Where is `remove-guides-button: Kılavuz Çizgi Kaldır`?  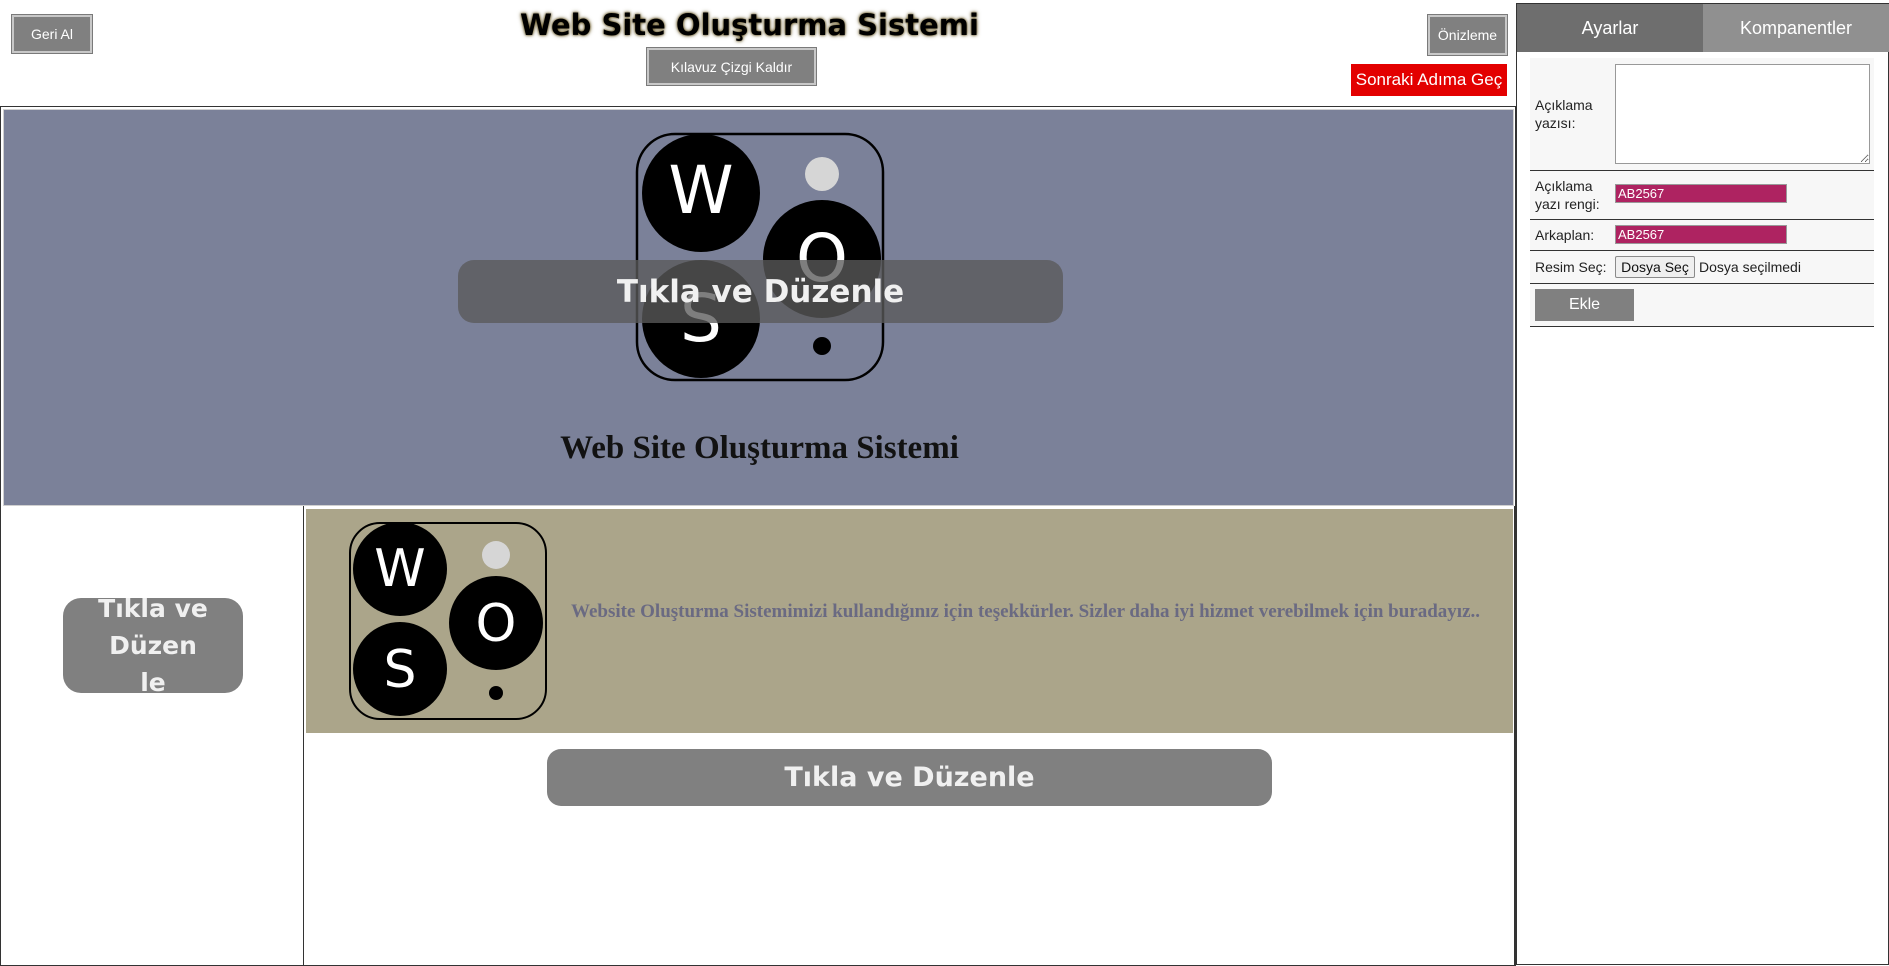
remove-guides-button: Kılavuz Çizgi Kaldır is located at coordinates (731, 66).